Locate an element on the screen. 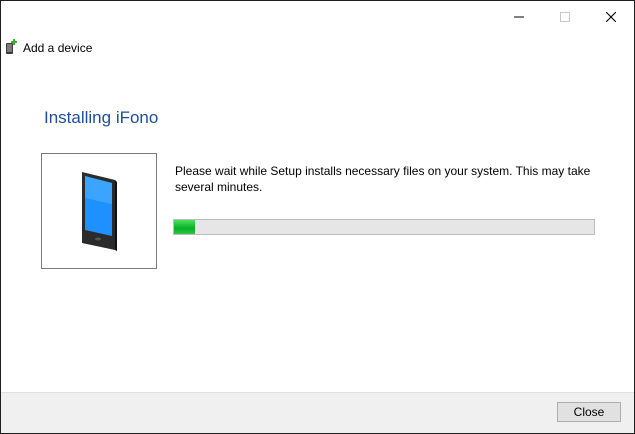  title-bar is located at coordinates (317, 17).